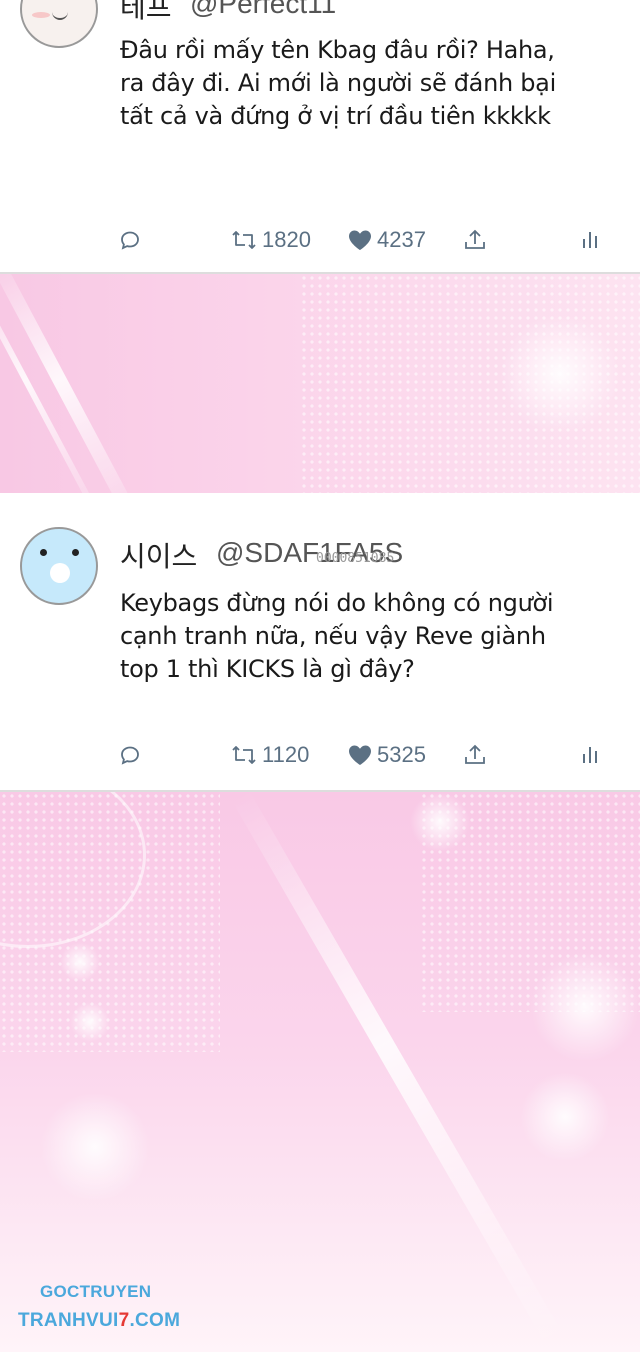  What do you see at coordinates (286, 754) in the screenshot?
I see `retweet-count: 1120` at bounding box center [286, 754].